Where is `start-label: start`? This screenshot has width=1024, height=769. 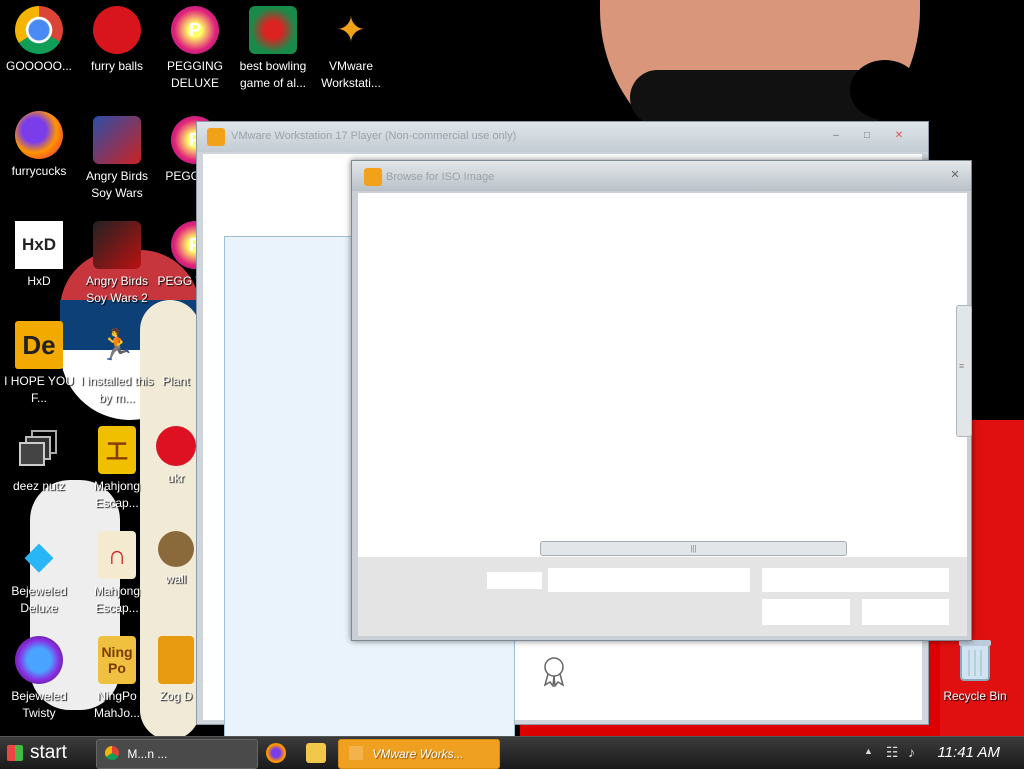 start-label: start is located at coordinates (48, 752).